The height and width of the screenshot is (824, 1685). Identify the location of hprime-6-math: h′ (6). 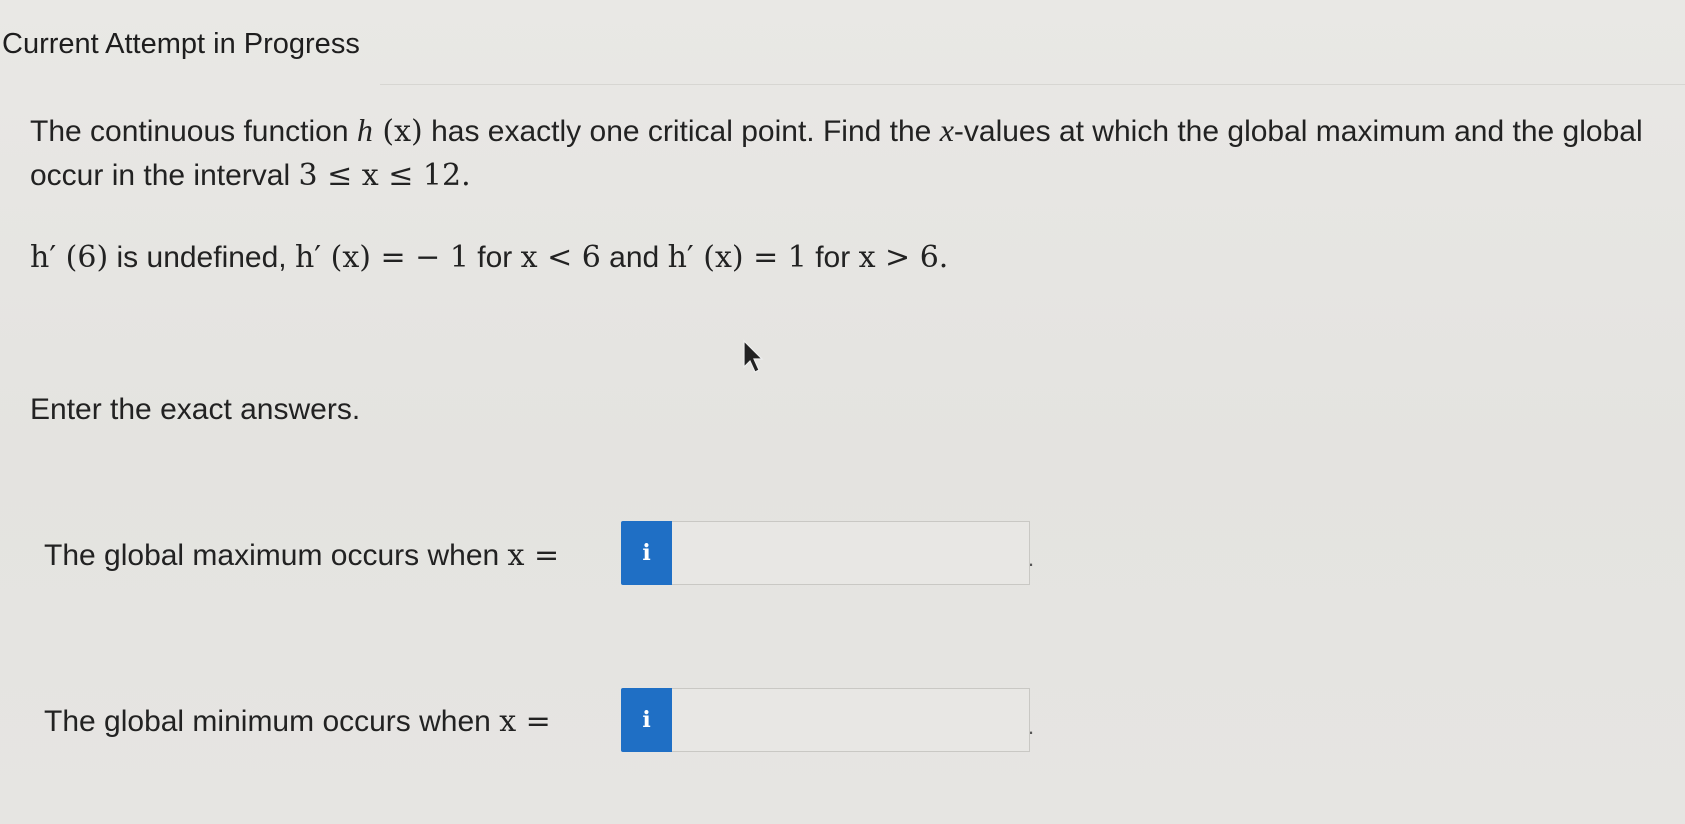
(69, 257).